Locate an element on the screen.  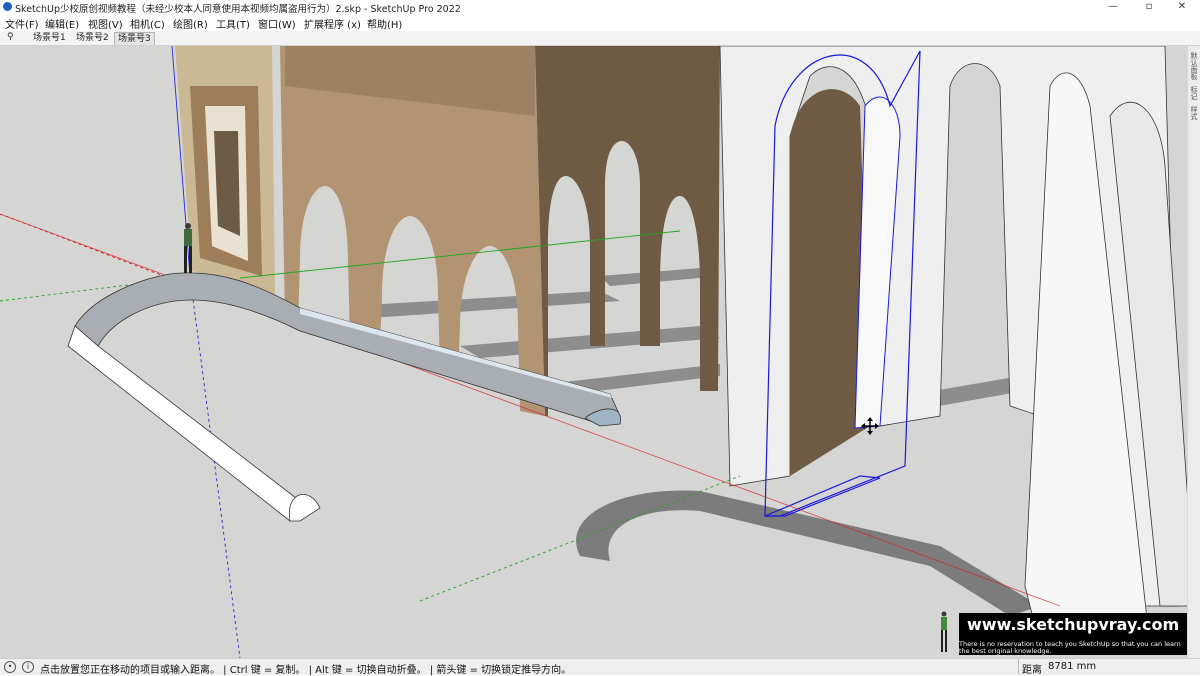
scene-tab-bar: ⚲ 场景号1 场景号2 场景号3 is located at coordinates (600, 38).